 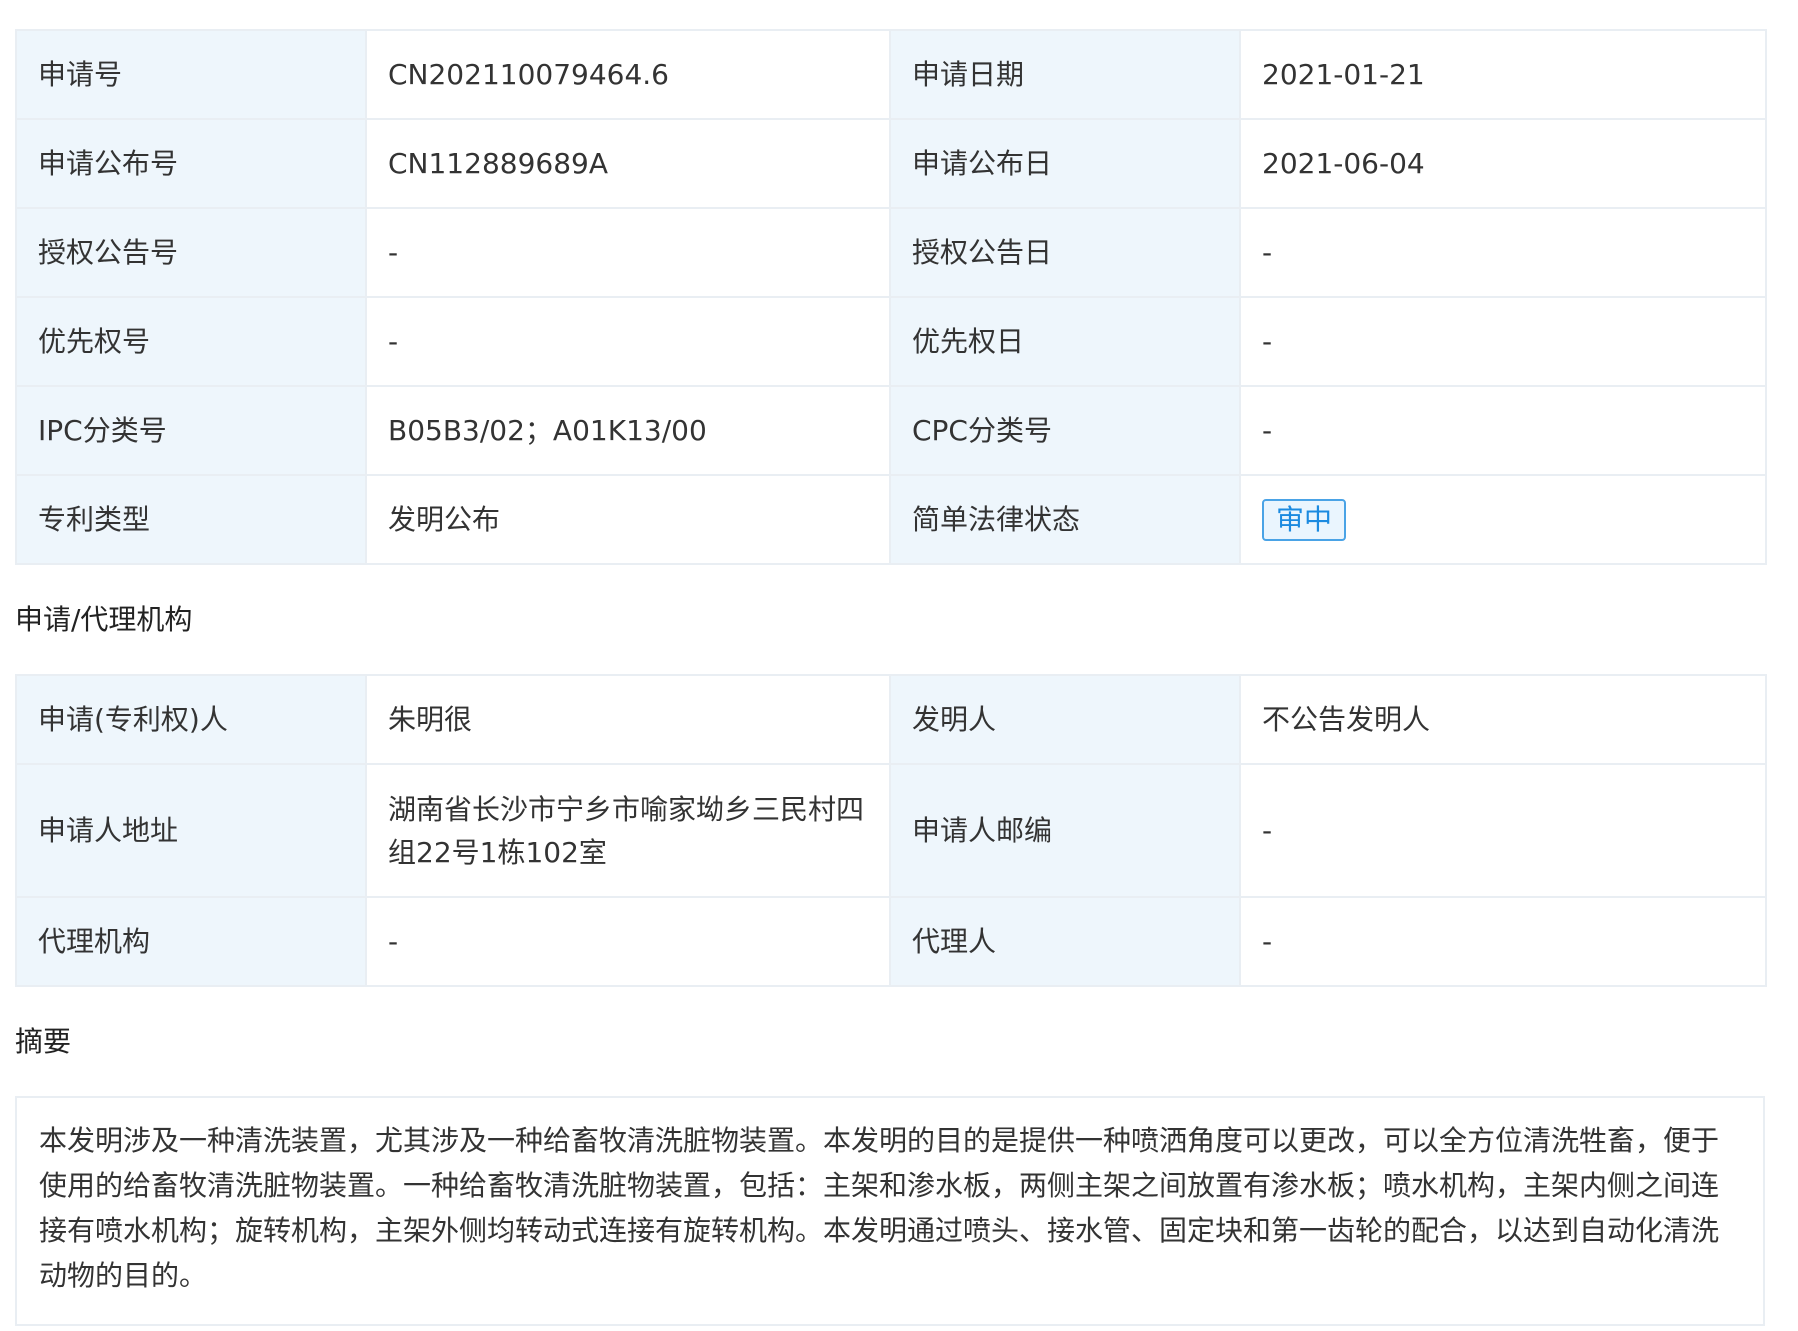 I want to click on value-application-date: 2021-01-21, so click(x=1503, y=74).